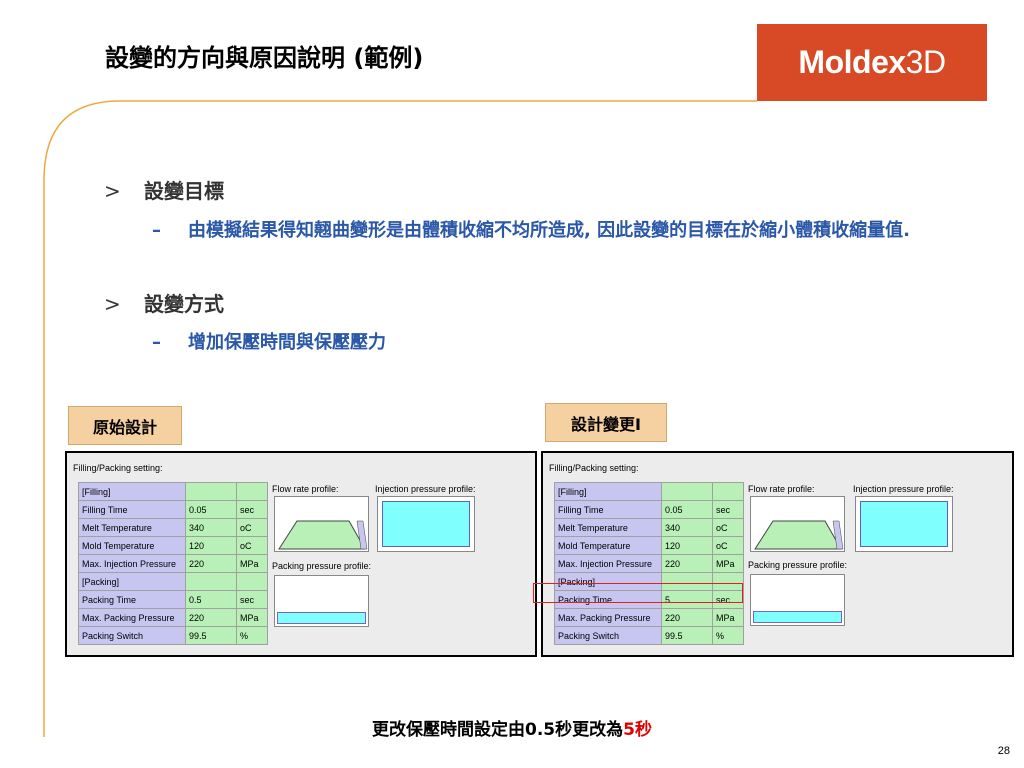 This screenshot has height=768, width=1024. What do you see at coordinates (287, 342) in the screenshot?
I see `sub-bullet-text: 增加保壓時間與保壓壓力` at bounding box center [287, 342].